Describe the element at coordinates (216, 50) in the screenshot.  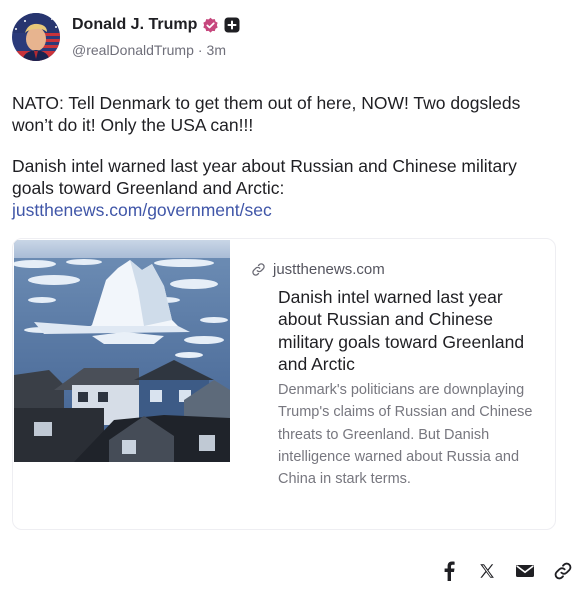
I see `post-timestamp: 3m` at that location.